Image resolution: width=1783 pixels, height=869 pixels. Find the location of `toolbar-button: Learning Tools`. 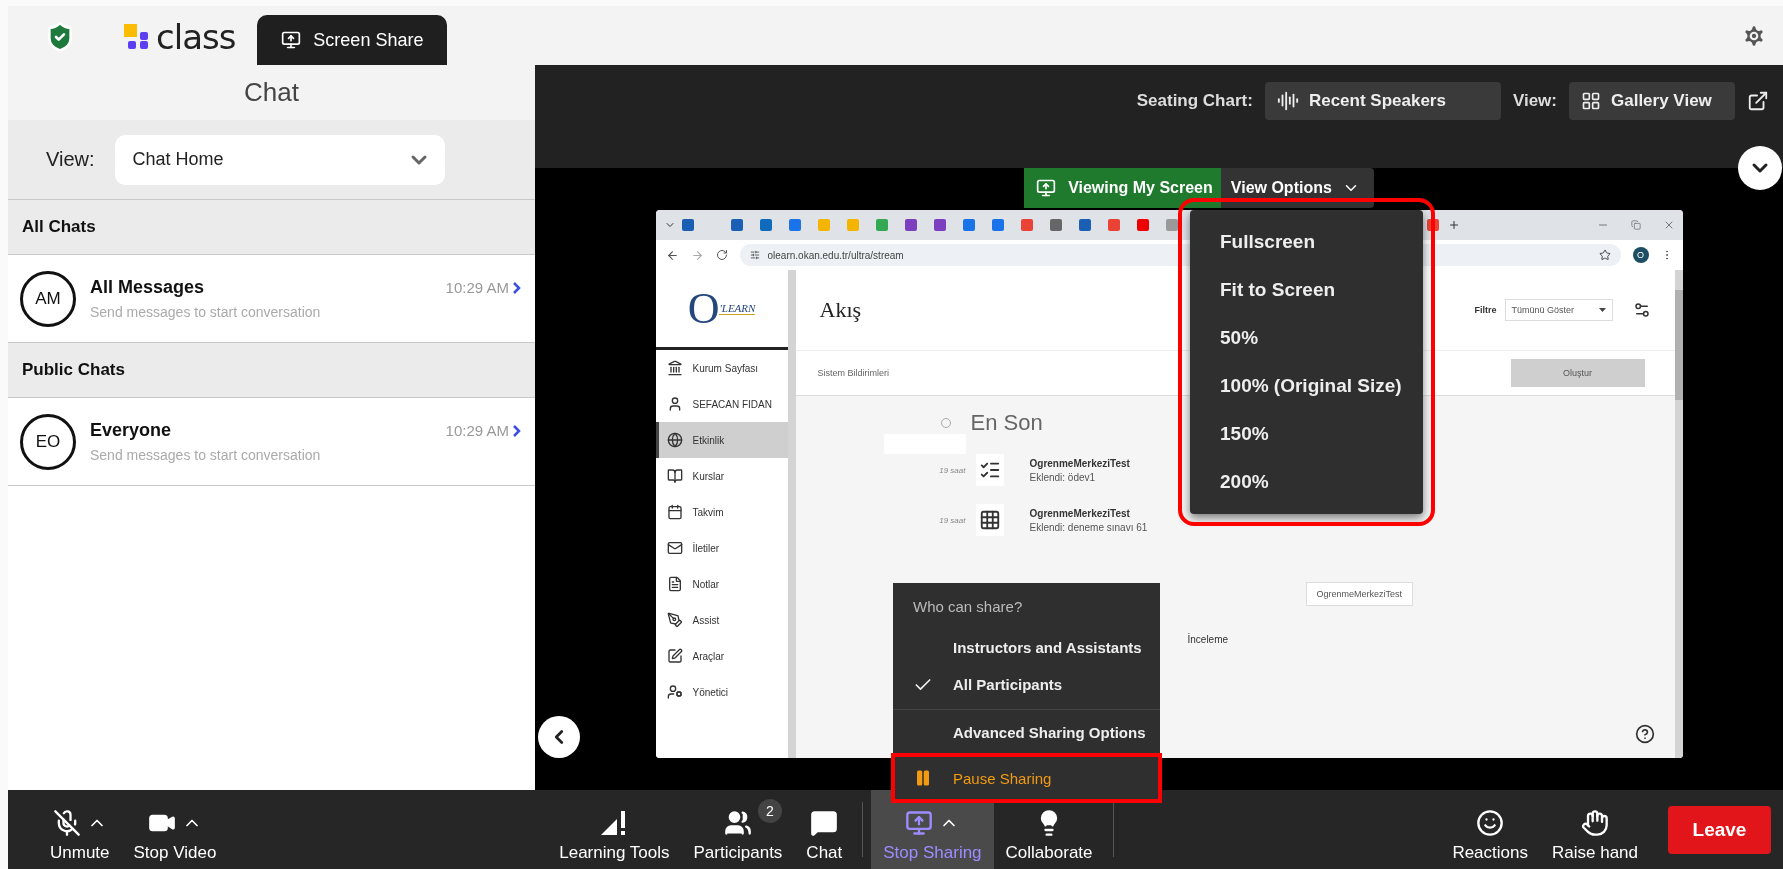

toolbar-button: Learning Tools is located at coordinates (614, 829).